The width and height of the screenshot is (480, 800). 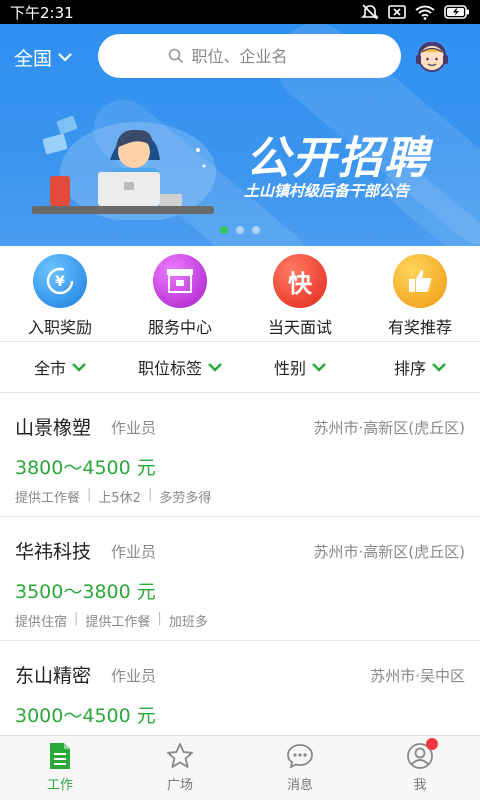 What do you see at coordinates (300, 756) in the screenshot?
I see `chat-bubble-icon` at bounding box center [300, 756].